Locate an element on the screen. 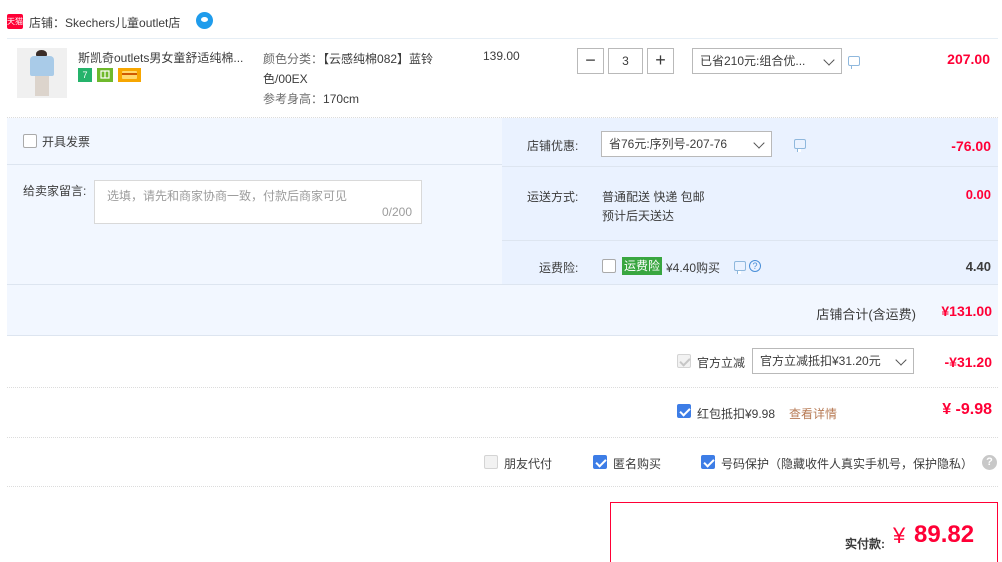  official-discount-checkbox is located at coordinates (684, 361).